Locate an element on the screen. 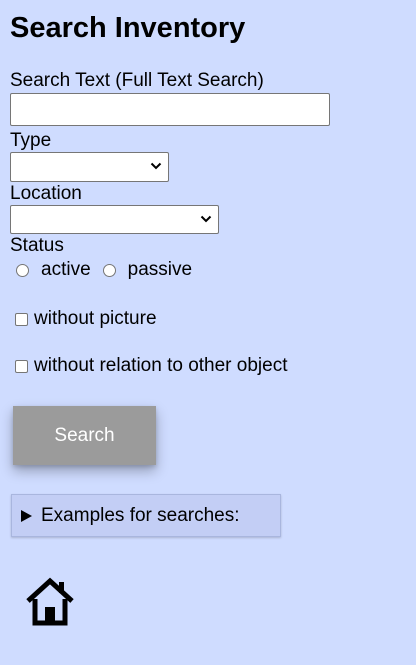 The width and height of the screenshot is (416, 665). status-radio-group: active passive is located at coordinates (110, 270).